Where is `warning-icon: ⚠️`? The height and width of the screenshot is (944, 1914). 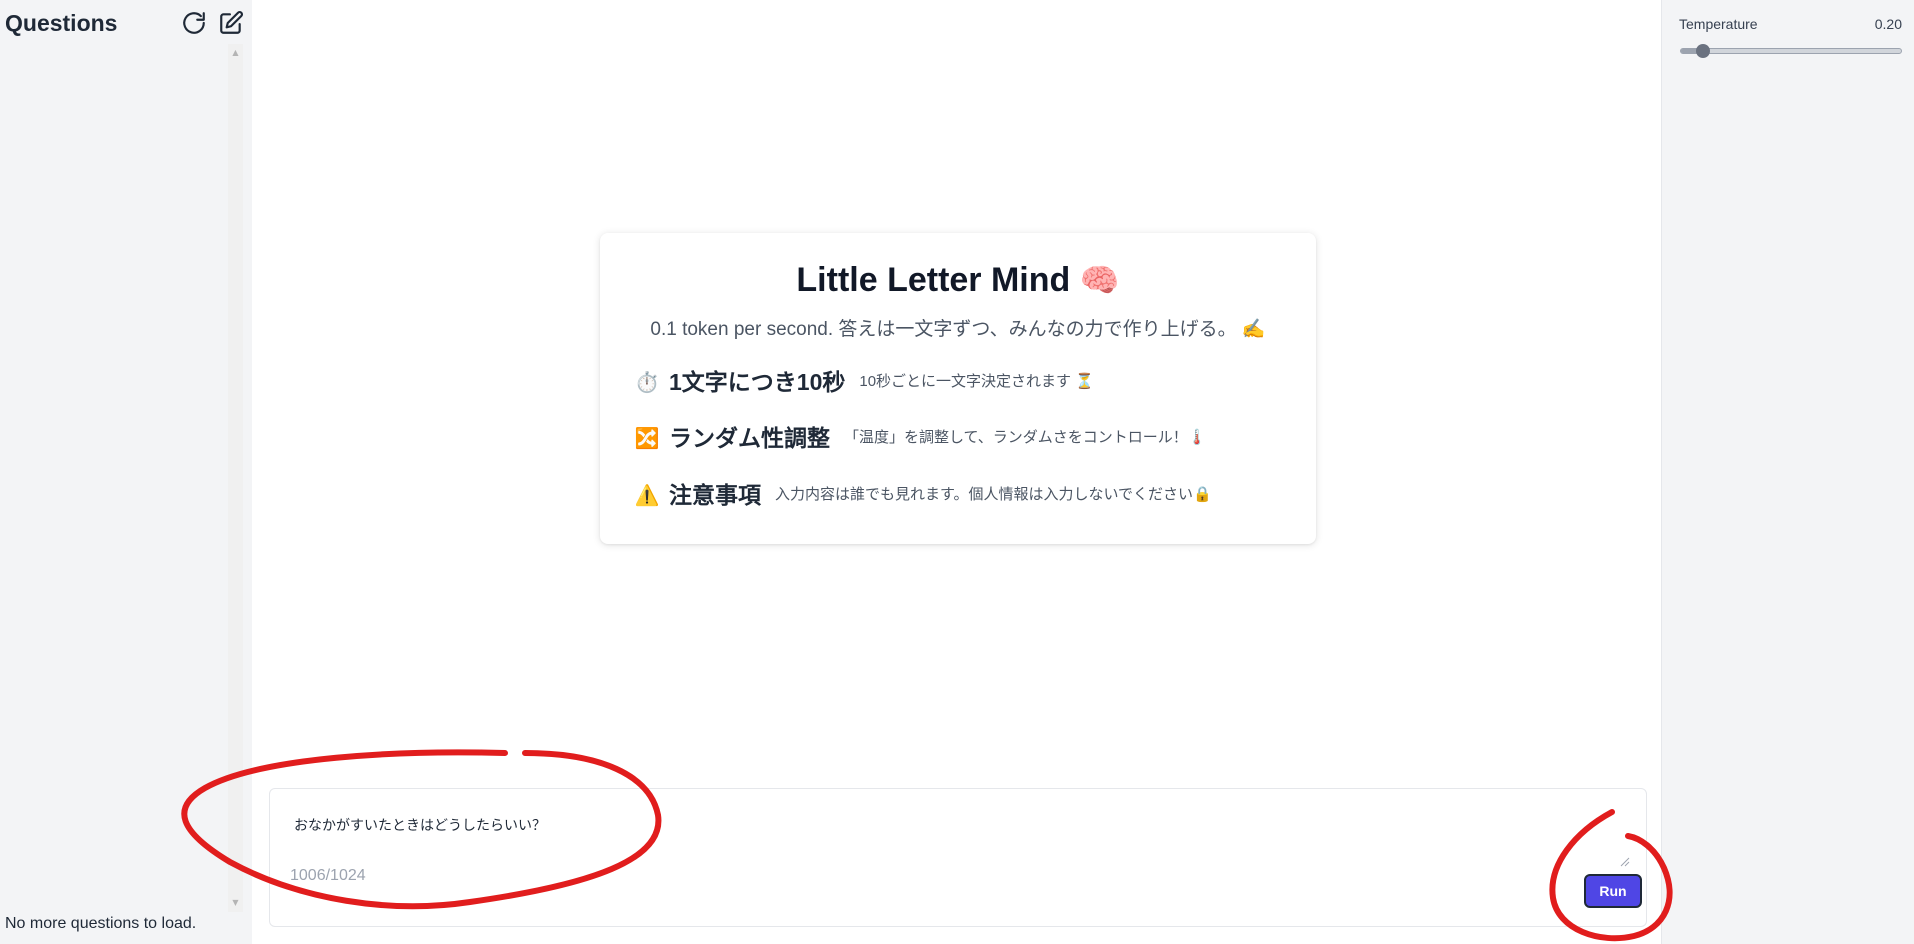 warning-icon: ⚠️ is located at coordinates (647, 495).